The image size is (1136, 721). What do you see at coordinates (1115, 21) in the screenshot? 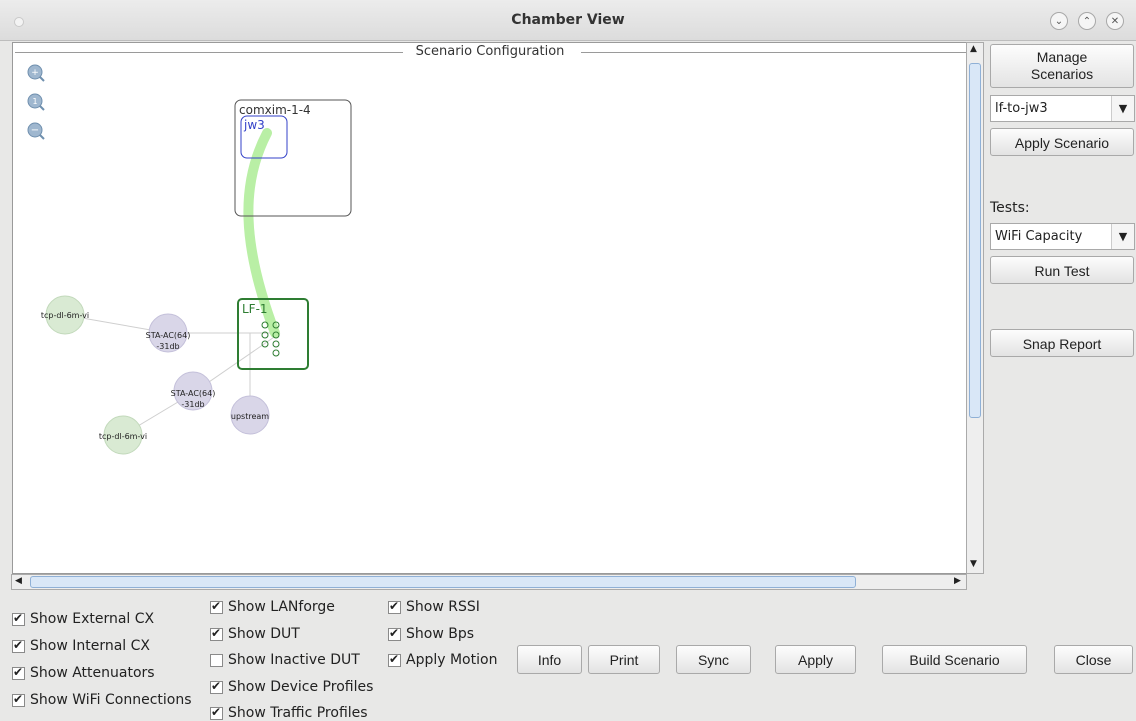
I see `close-window-icon: ✕` at bounding box center [1115, 21].